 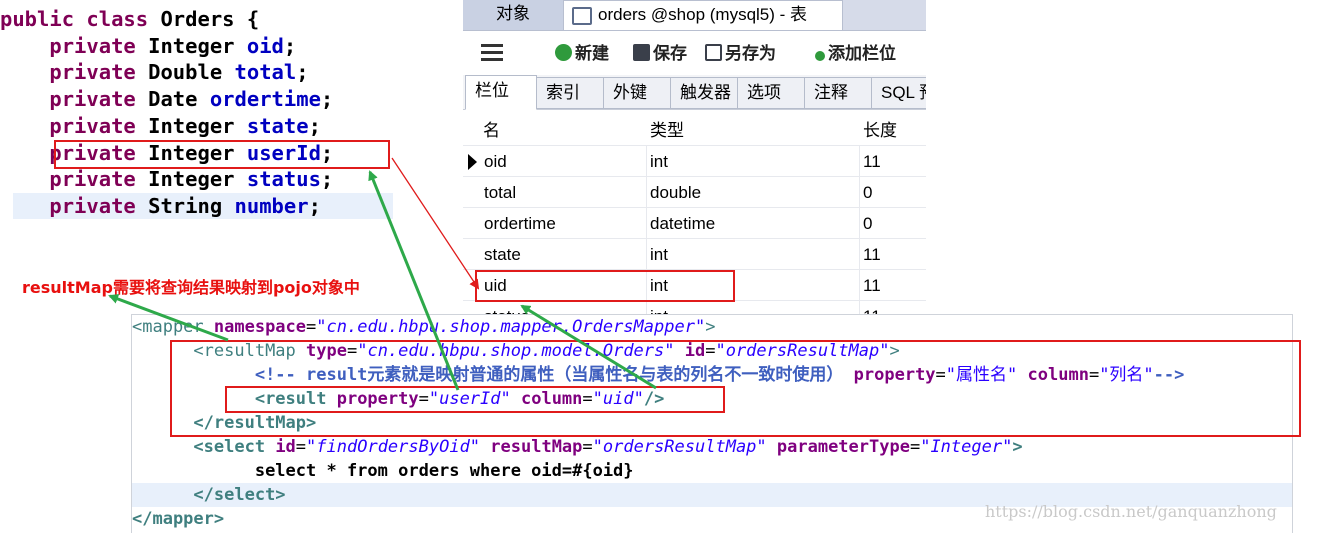 What do you see at coordinates (435, 223) in the screenshot?
I see `arrow-userid-to-uid` at bounding box center [435, 223].